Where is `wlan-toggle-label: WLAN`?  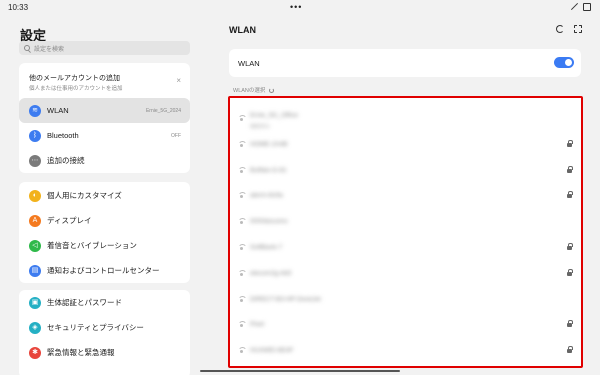
wlan-toggle-label: WLAN is located at coordinates (249, 63).